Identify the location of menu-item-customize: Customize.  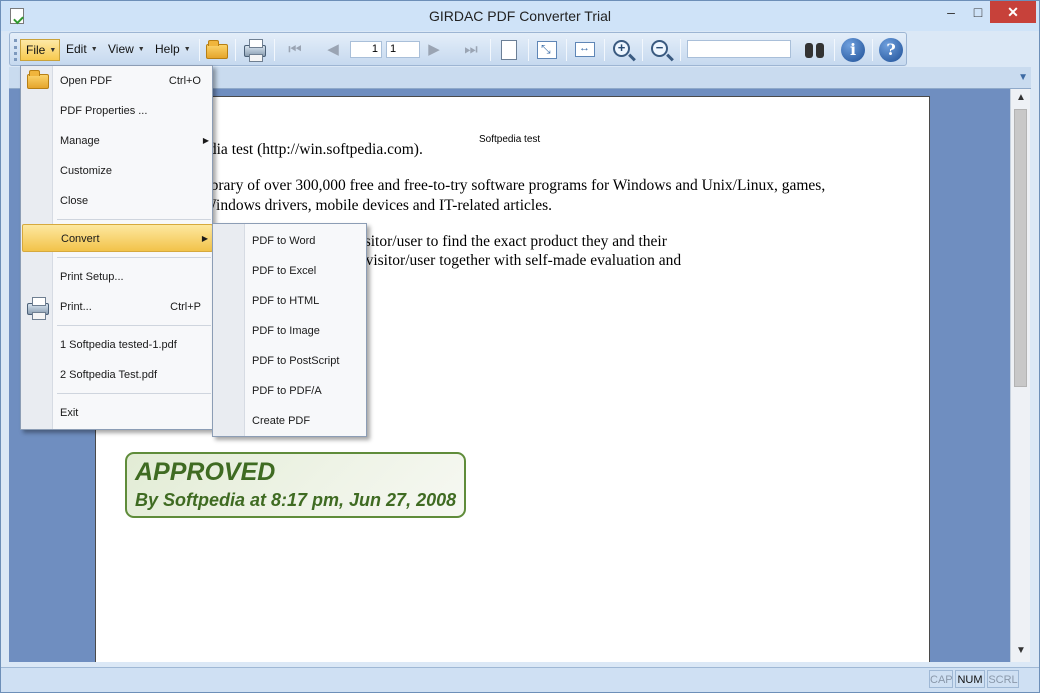
(117, 171).